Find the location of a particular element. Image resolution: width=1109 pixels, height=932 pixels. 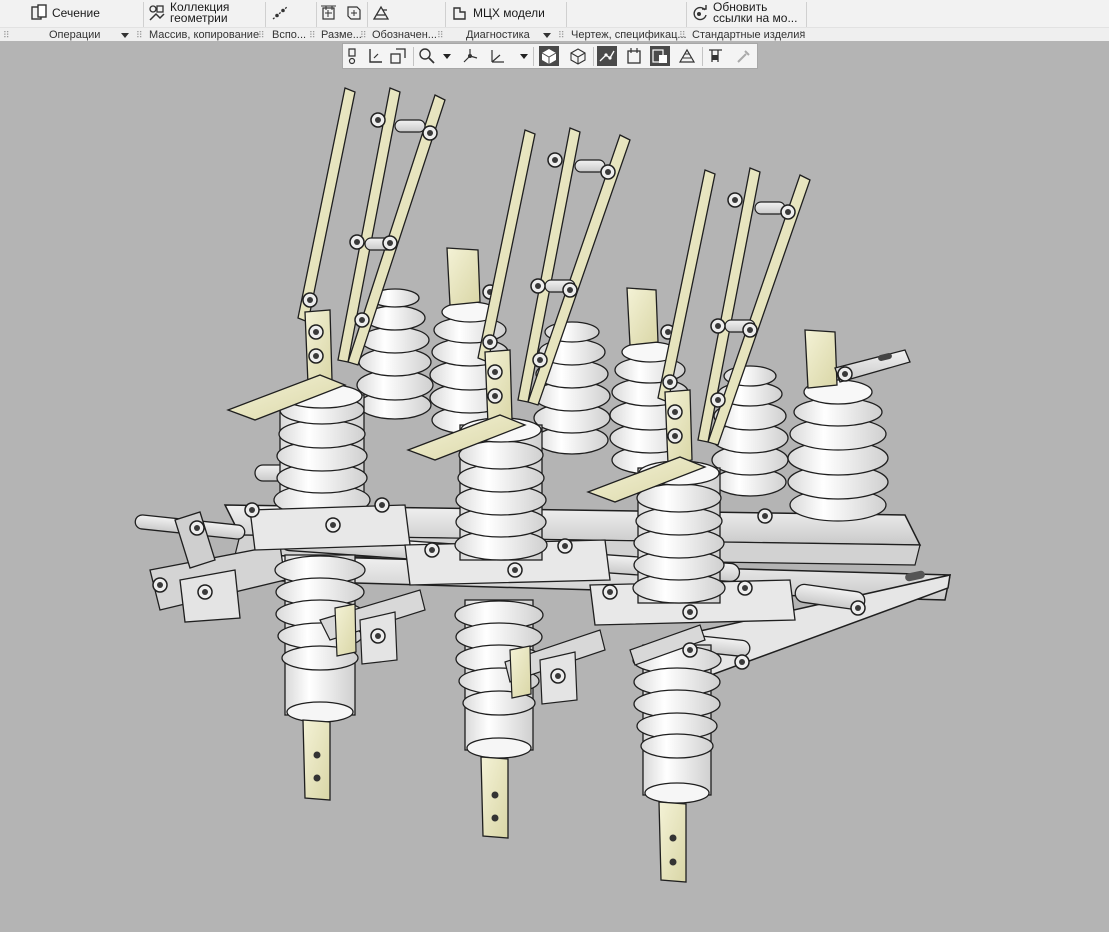

section-button-label: Сечение is located at coordinates (76, 12).